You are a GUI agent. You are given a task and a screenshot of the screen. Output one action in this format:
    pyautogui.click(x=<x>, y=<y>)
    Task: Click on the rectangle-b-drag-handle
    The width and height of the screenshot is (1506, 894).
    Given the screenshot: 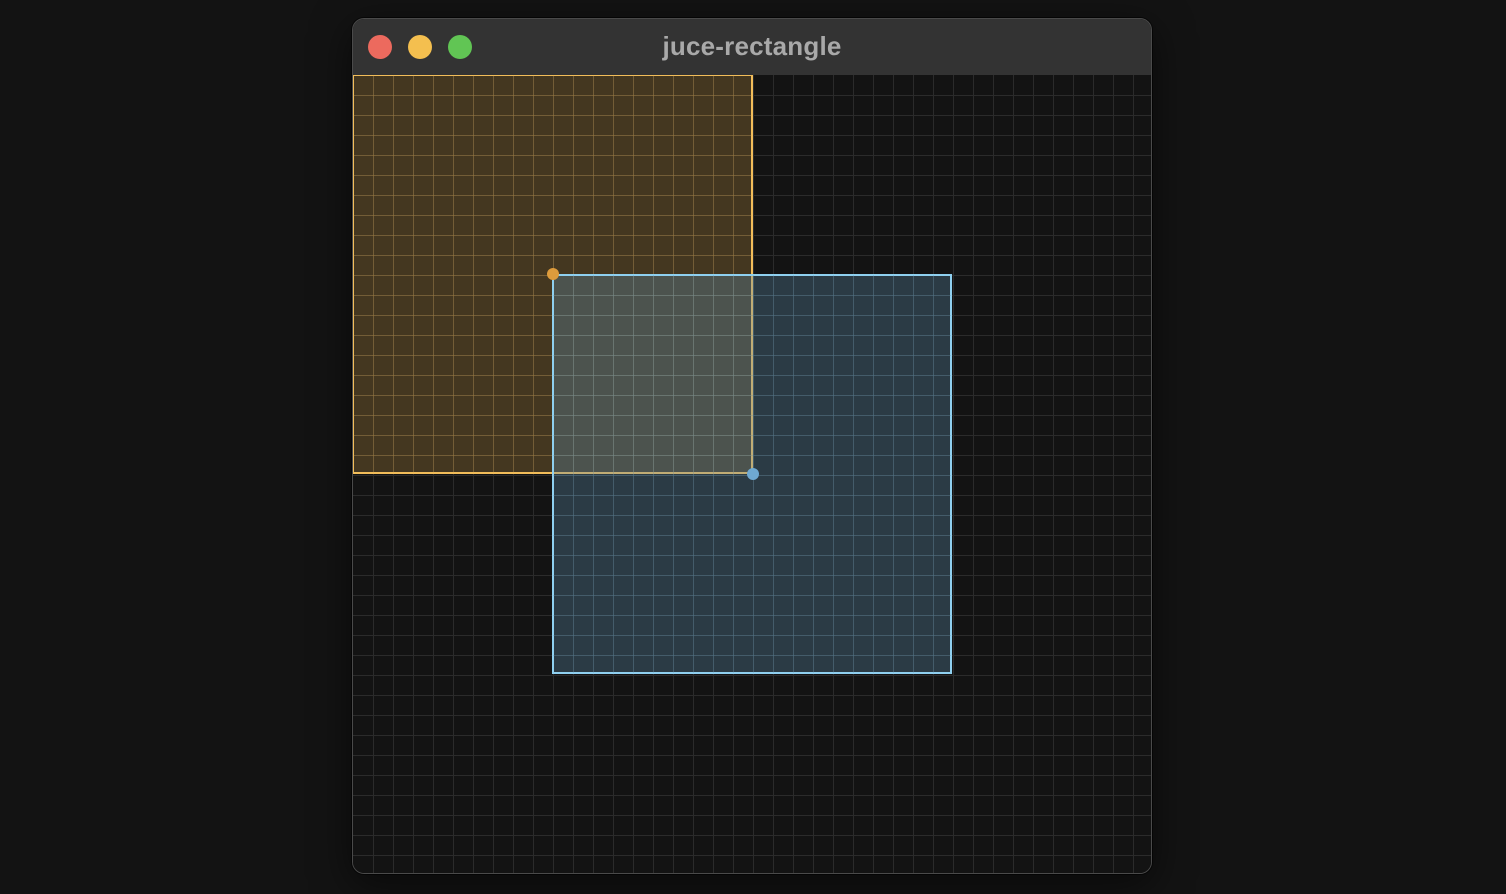 What is the action you would take?
    pyautogui.click(x=753, y=474)
    